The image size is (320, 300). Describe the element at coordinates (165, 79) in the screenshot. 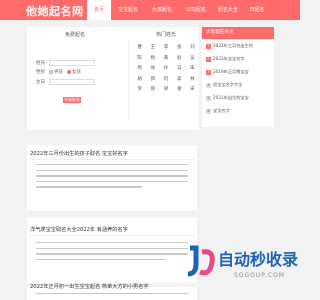

I see `surname-link: 何` at that location.